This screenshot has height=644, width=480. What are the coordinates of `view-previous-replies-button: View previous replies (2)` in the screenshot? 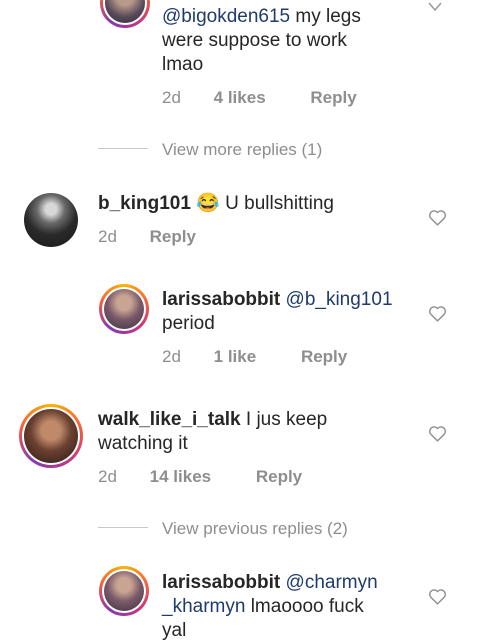 It's located at (255, 529).